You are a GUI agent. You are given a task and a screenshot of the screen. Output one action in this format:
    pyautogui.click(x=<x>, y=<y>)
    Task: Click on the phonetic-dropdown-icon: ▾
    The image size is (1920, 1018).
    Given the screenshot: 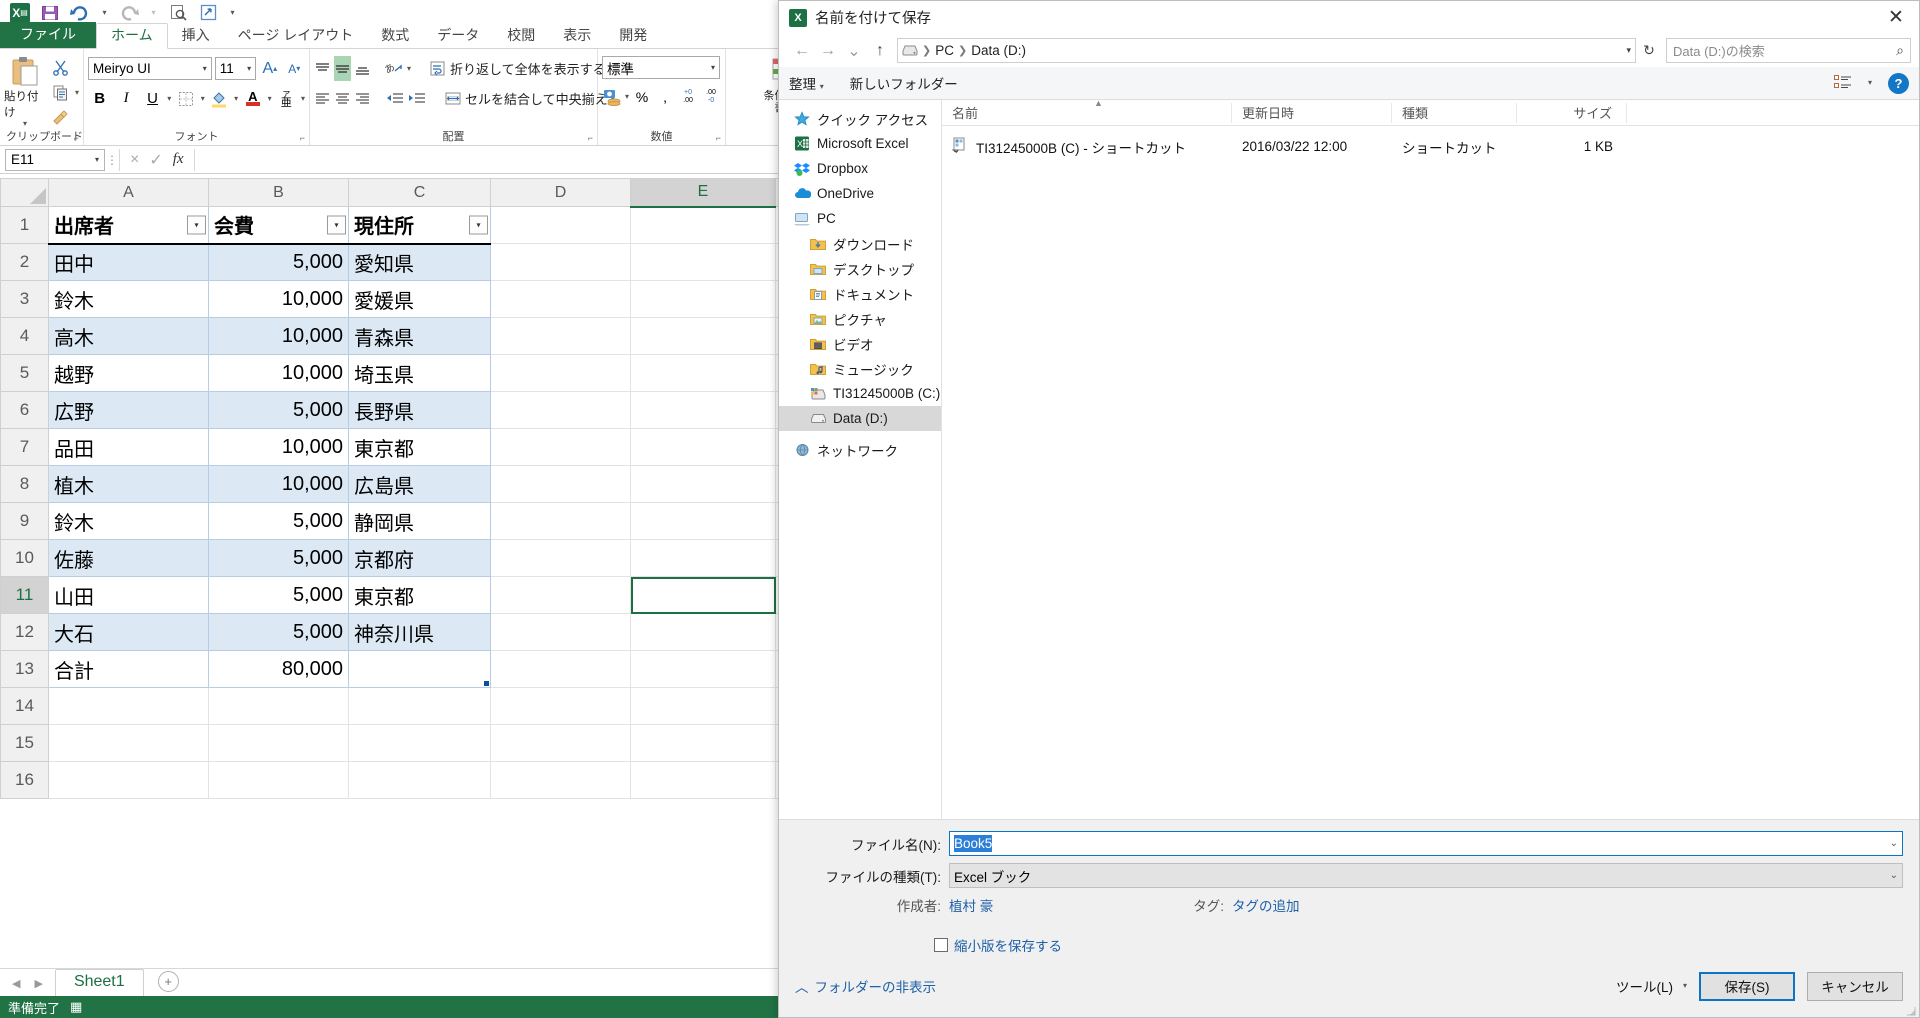 What is the action you would take?
    pyautogui.click(x=303, y=98)
    